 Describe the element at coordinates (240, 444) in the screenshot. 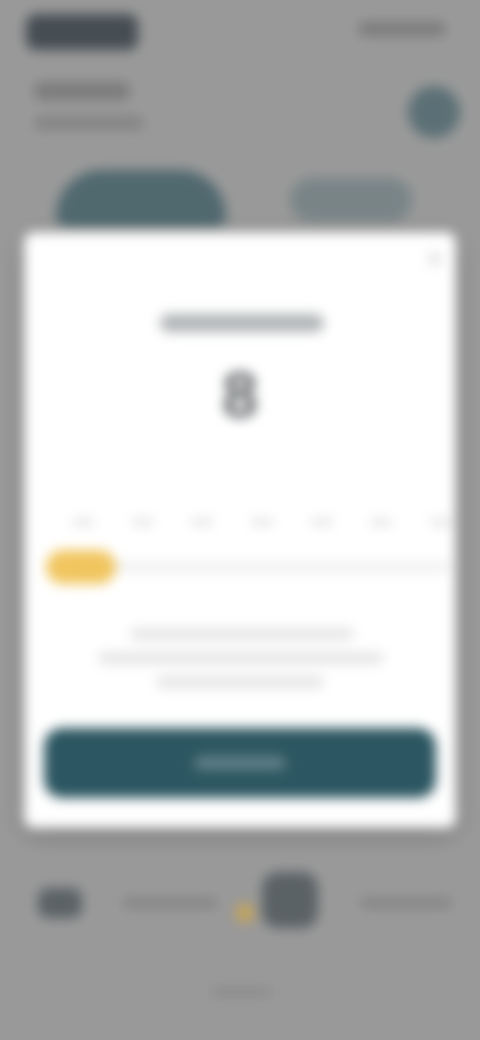

I see `unit-label-blurred` at that location.